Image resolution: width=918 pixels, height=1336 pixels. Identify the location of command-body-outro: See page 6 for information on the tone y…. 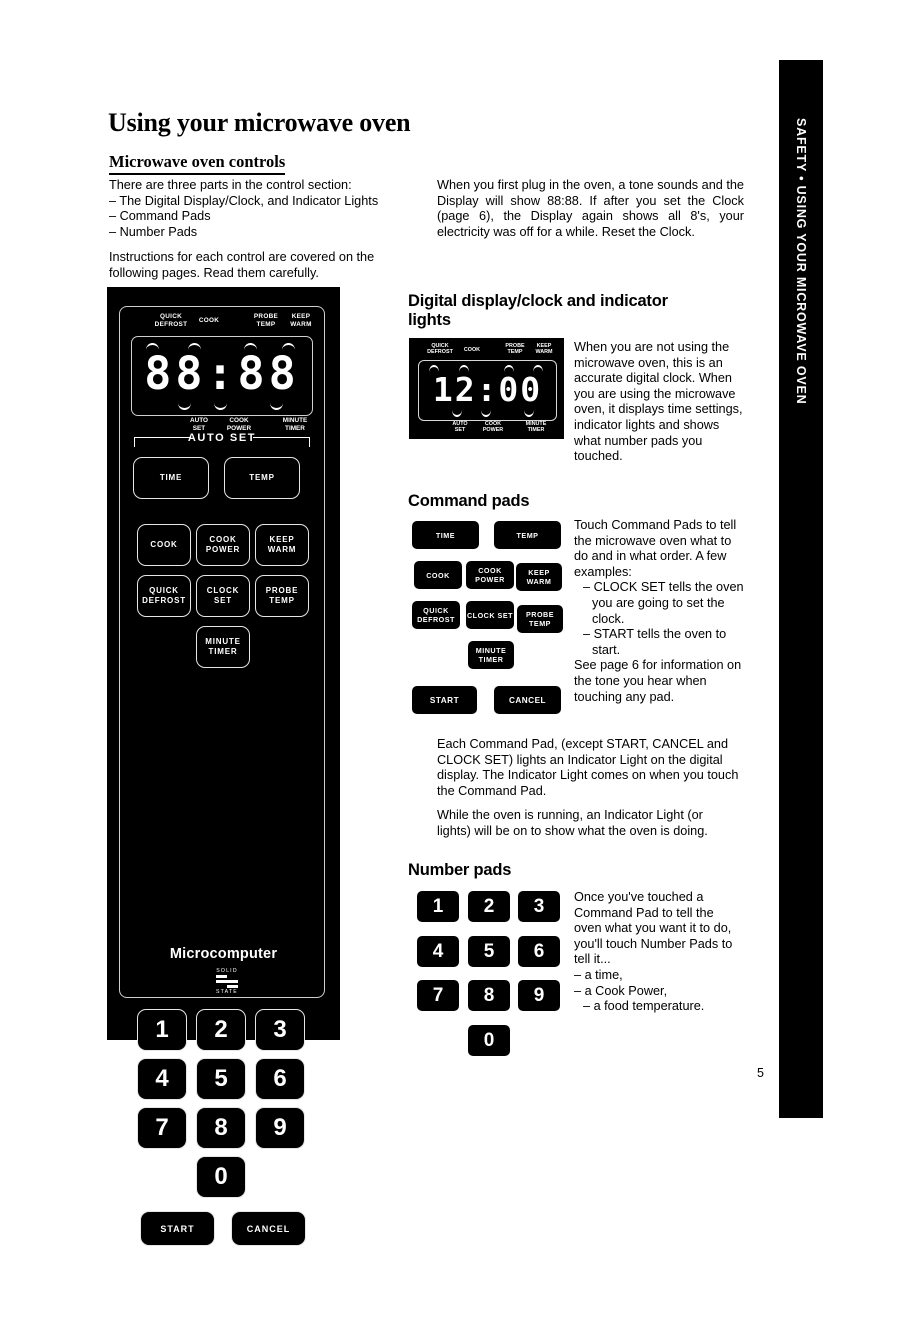
(658, 681).